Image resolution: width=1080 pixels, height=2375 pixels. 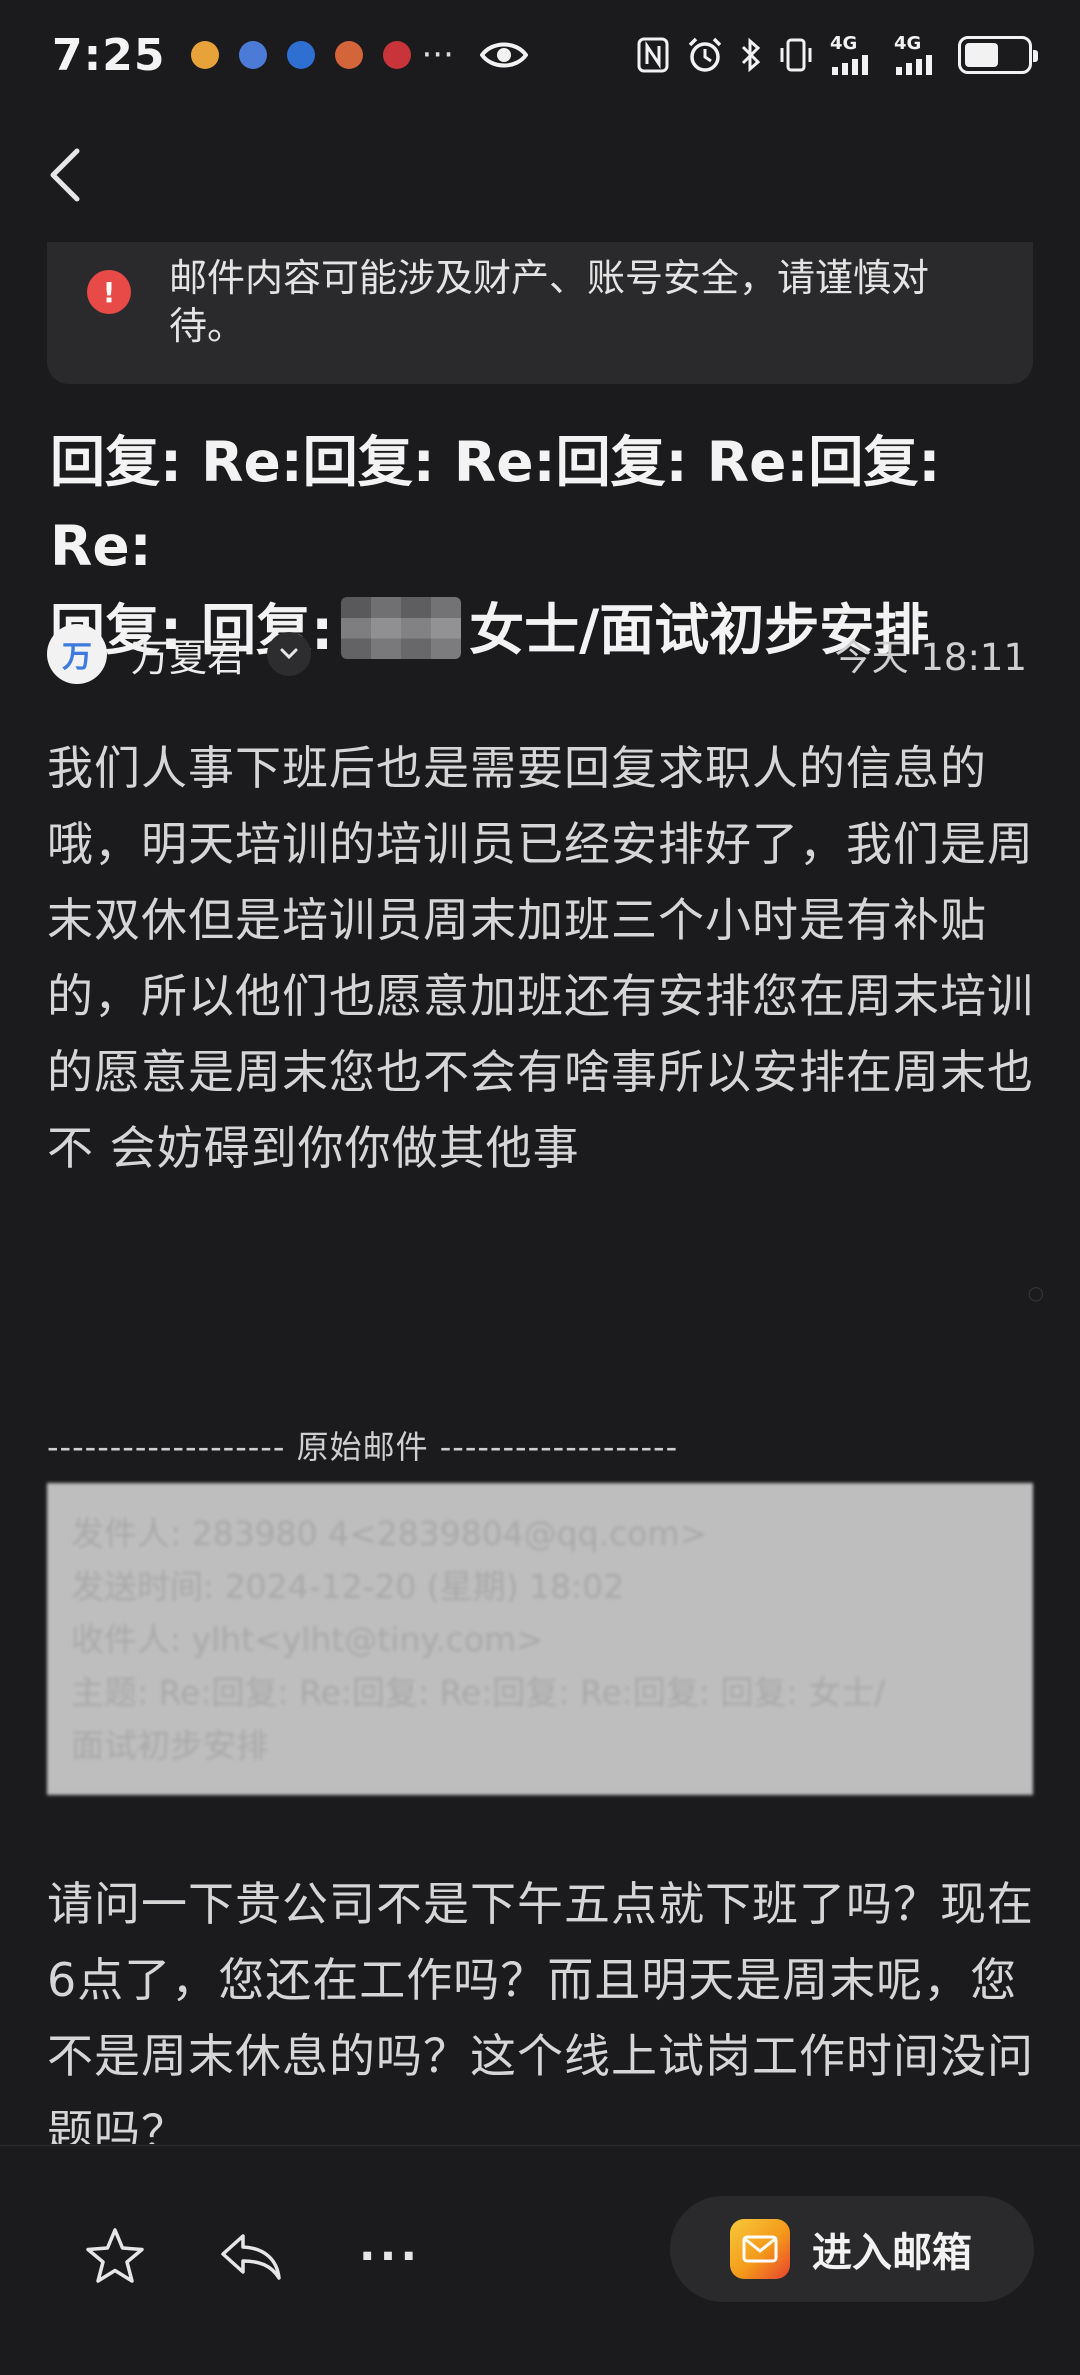 I want to click on system-status: 4G 4G, so click(x=837, y=55).